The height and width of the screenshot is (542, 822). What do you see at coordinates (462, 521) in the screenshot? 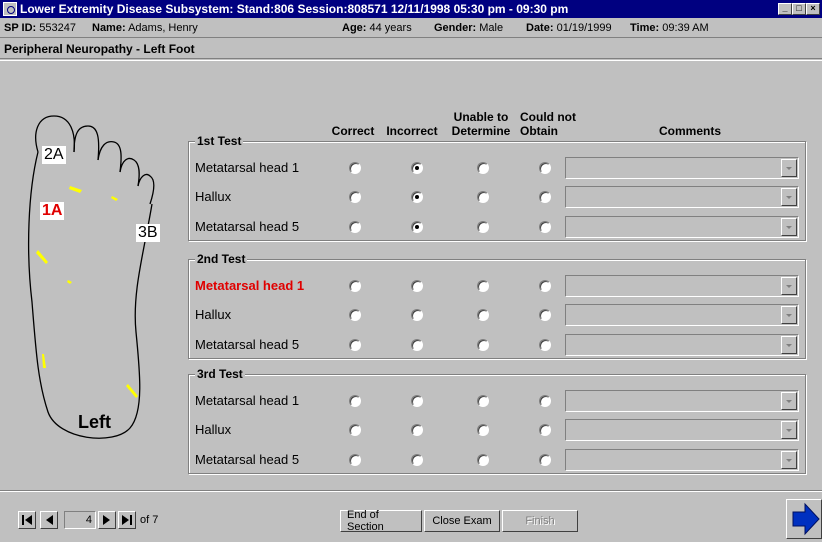
I see `close-exam-button: Close Exam` at bounding box center [462, 521].